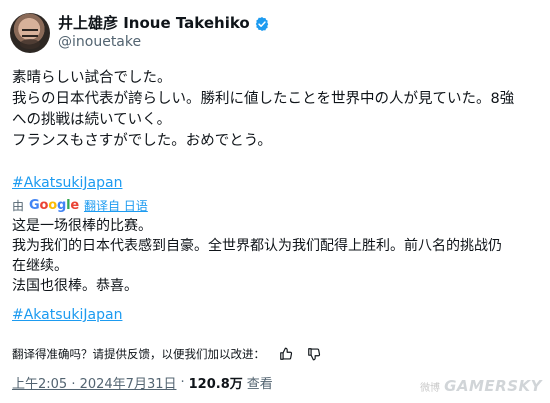 This screenshot has height=403, width=550. Describe the element at coordinates (138, 354) in the screenshot. I see `feedback-prompt: 翻译得准确吗？请提供反馈，以便我们加以改进：` at that location.